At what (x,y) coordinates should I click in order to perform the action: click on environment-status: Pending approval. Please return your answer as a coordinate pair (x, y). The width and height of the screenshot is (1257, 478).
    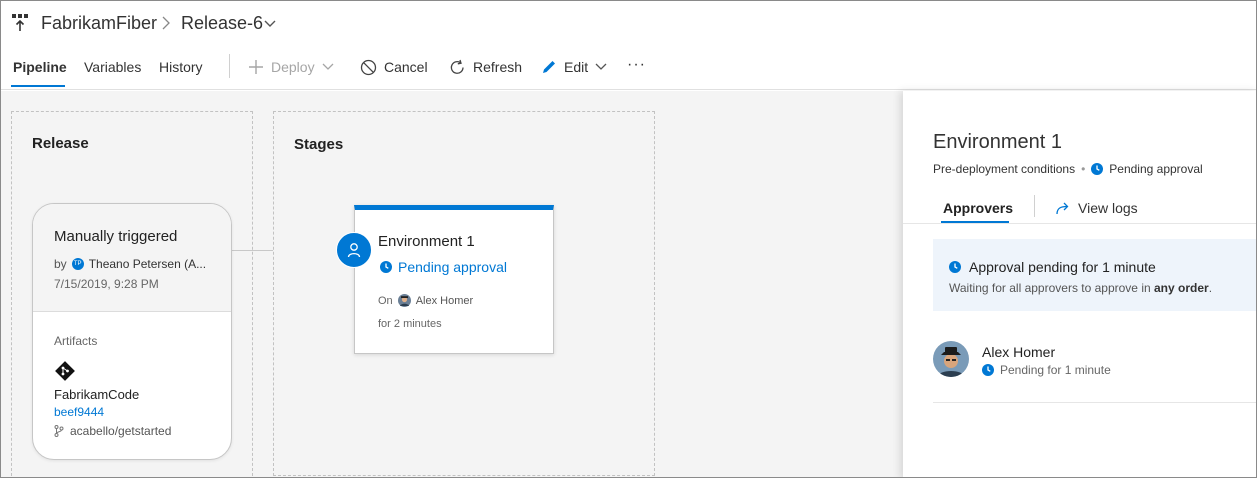
    Looking at the image, I should click on (443, 267).